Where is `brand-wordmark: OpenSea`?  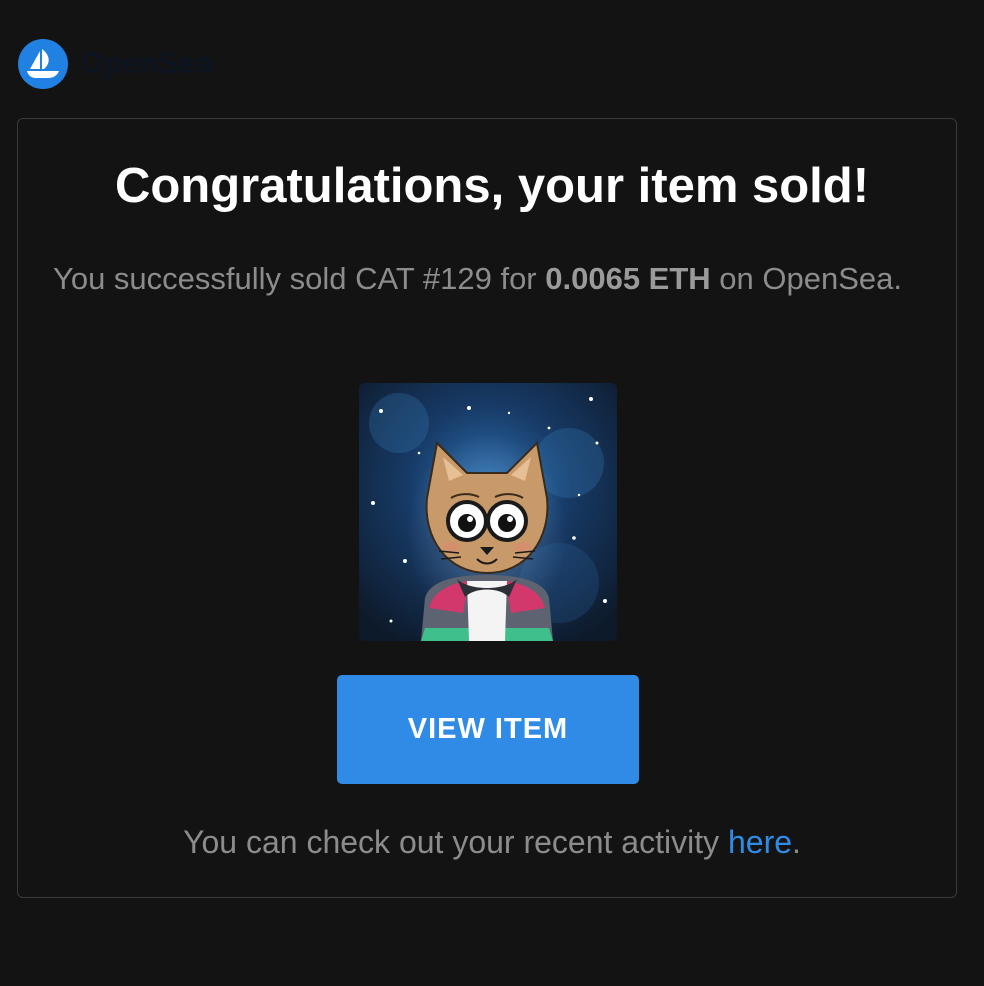 brand-wordmark: OpenSea is located at coordinates (147, 63).